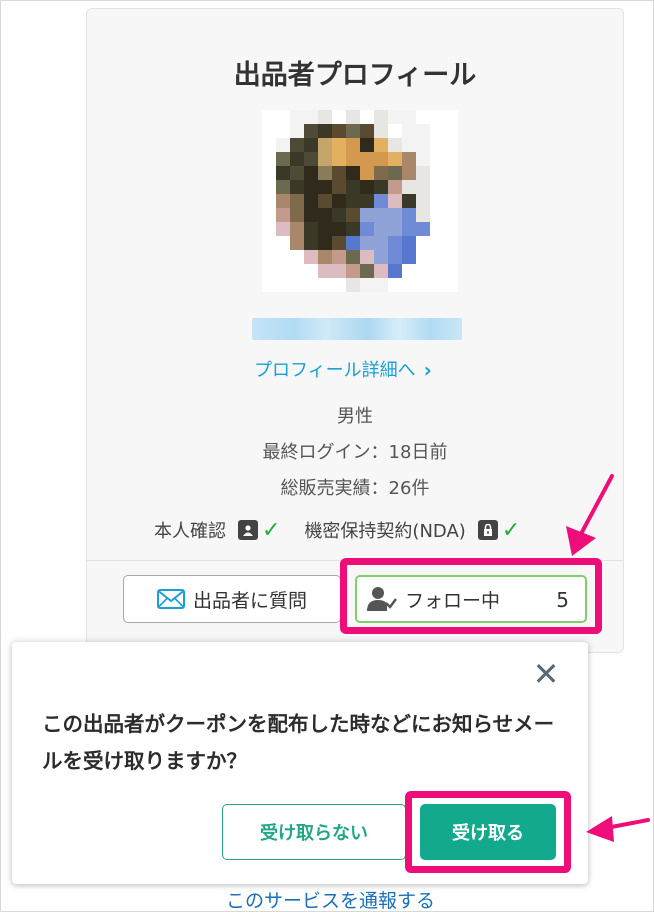 This screenshot has width=654, height=912. I want to click on seller-avatar, so click(360, 202).